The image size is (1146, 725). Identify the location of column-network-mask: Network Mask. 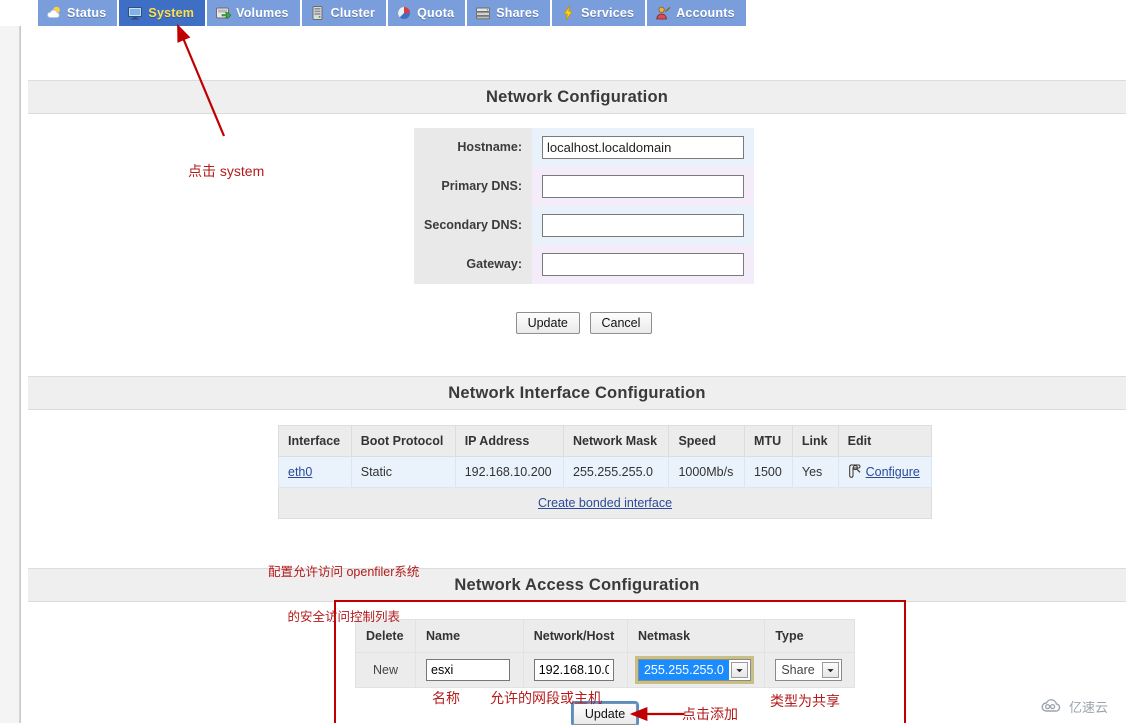
(616, 441).